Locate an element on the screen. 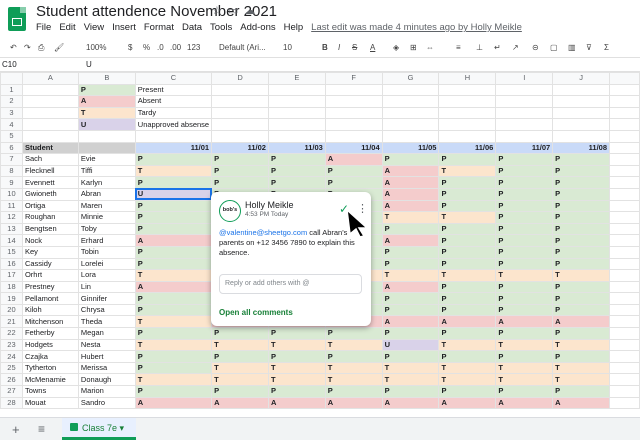 This screenshot has height=440, width=640. column-header: A is located at coordinates (50, 78).